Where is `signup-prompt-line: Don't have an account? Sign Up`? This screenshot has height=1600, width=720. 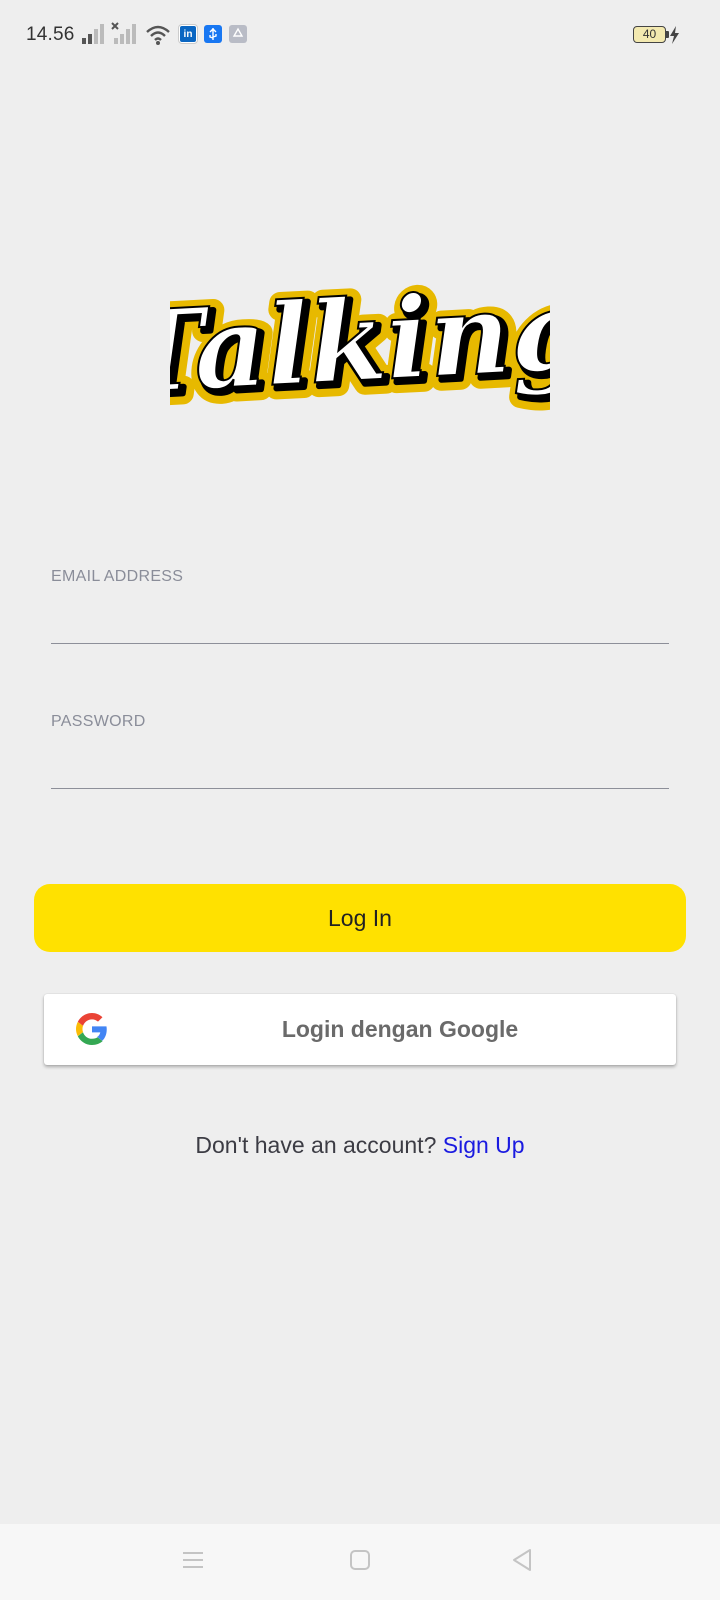 signup-prompt-line: Don't have an account? Sign Up is located at coordinates (360, 1145).